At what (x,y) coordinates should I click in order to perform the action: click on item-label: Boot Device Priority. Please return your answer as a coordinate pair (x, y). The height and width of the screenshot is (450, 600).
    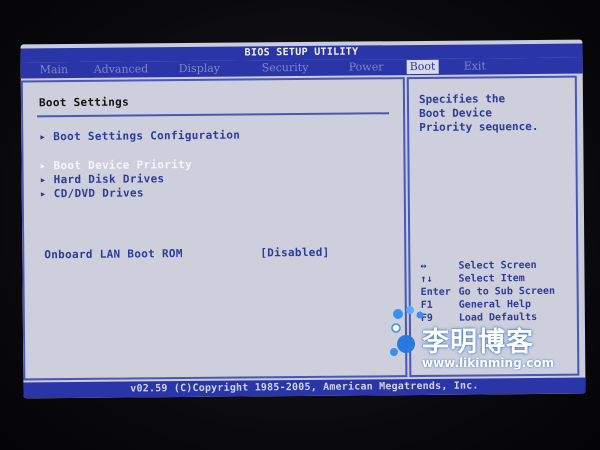
    Looking at the image, I should click on (123, 165).